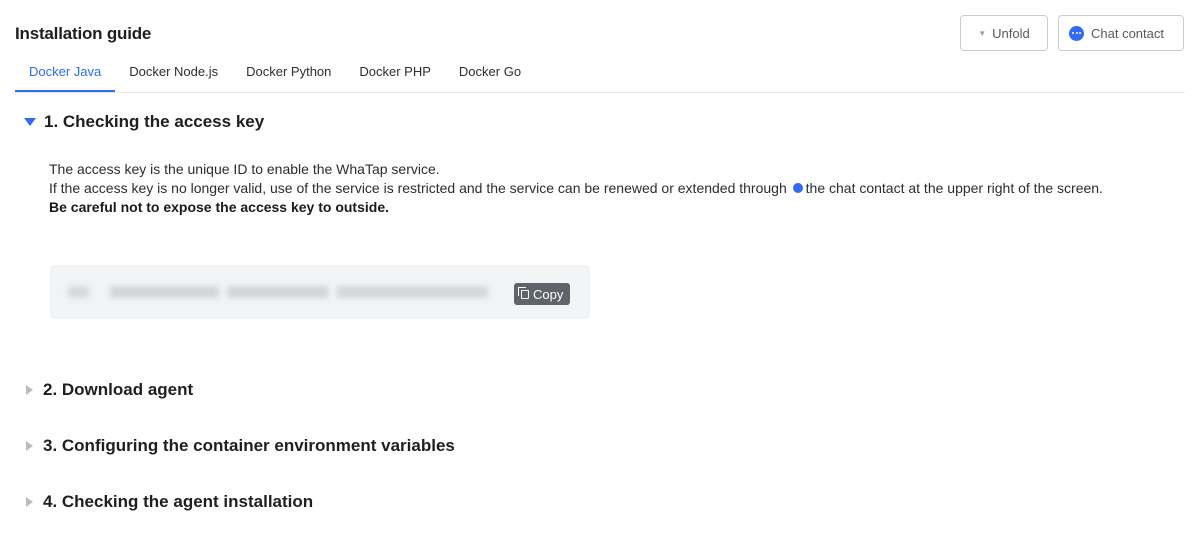  What do you see at coordinates (490, 74) in the screenshot?
I see `tab-docker-go: Docker Go` at bounding box center [490, 74].